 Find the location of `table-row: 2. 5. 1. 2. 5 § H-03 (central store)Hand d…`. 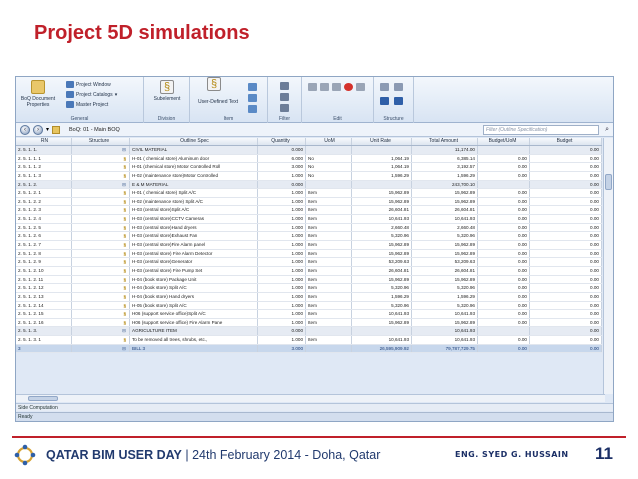

table-row: 2. 5. 1. 2. 5 § H-03 (central store)Hand d… is located at coordinates (309, 228).